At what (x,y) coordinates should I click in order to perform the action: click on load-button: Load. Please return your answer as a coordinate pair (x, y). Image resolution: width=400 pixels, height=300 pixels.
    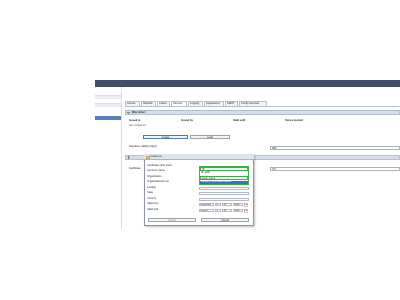
    Looking at the image, I should click on (210, 137).